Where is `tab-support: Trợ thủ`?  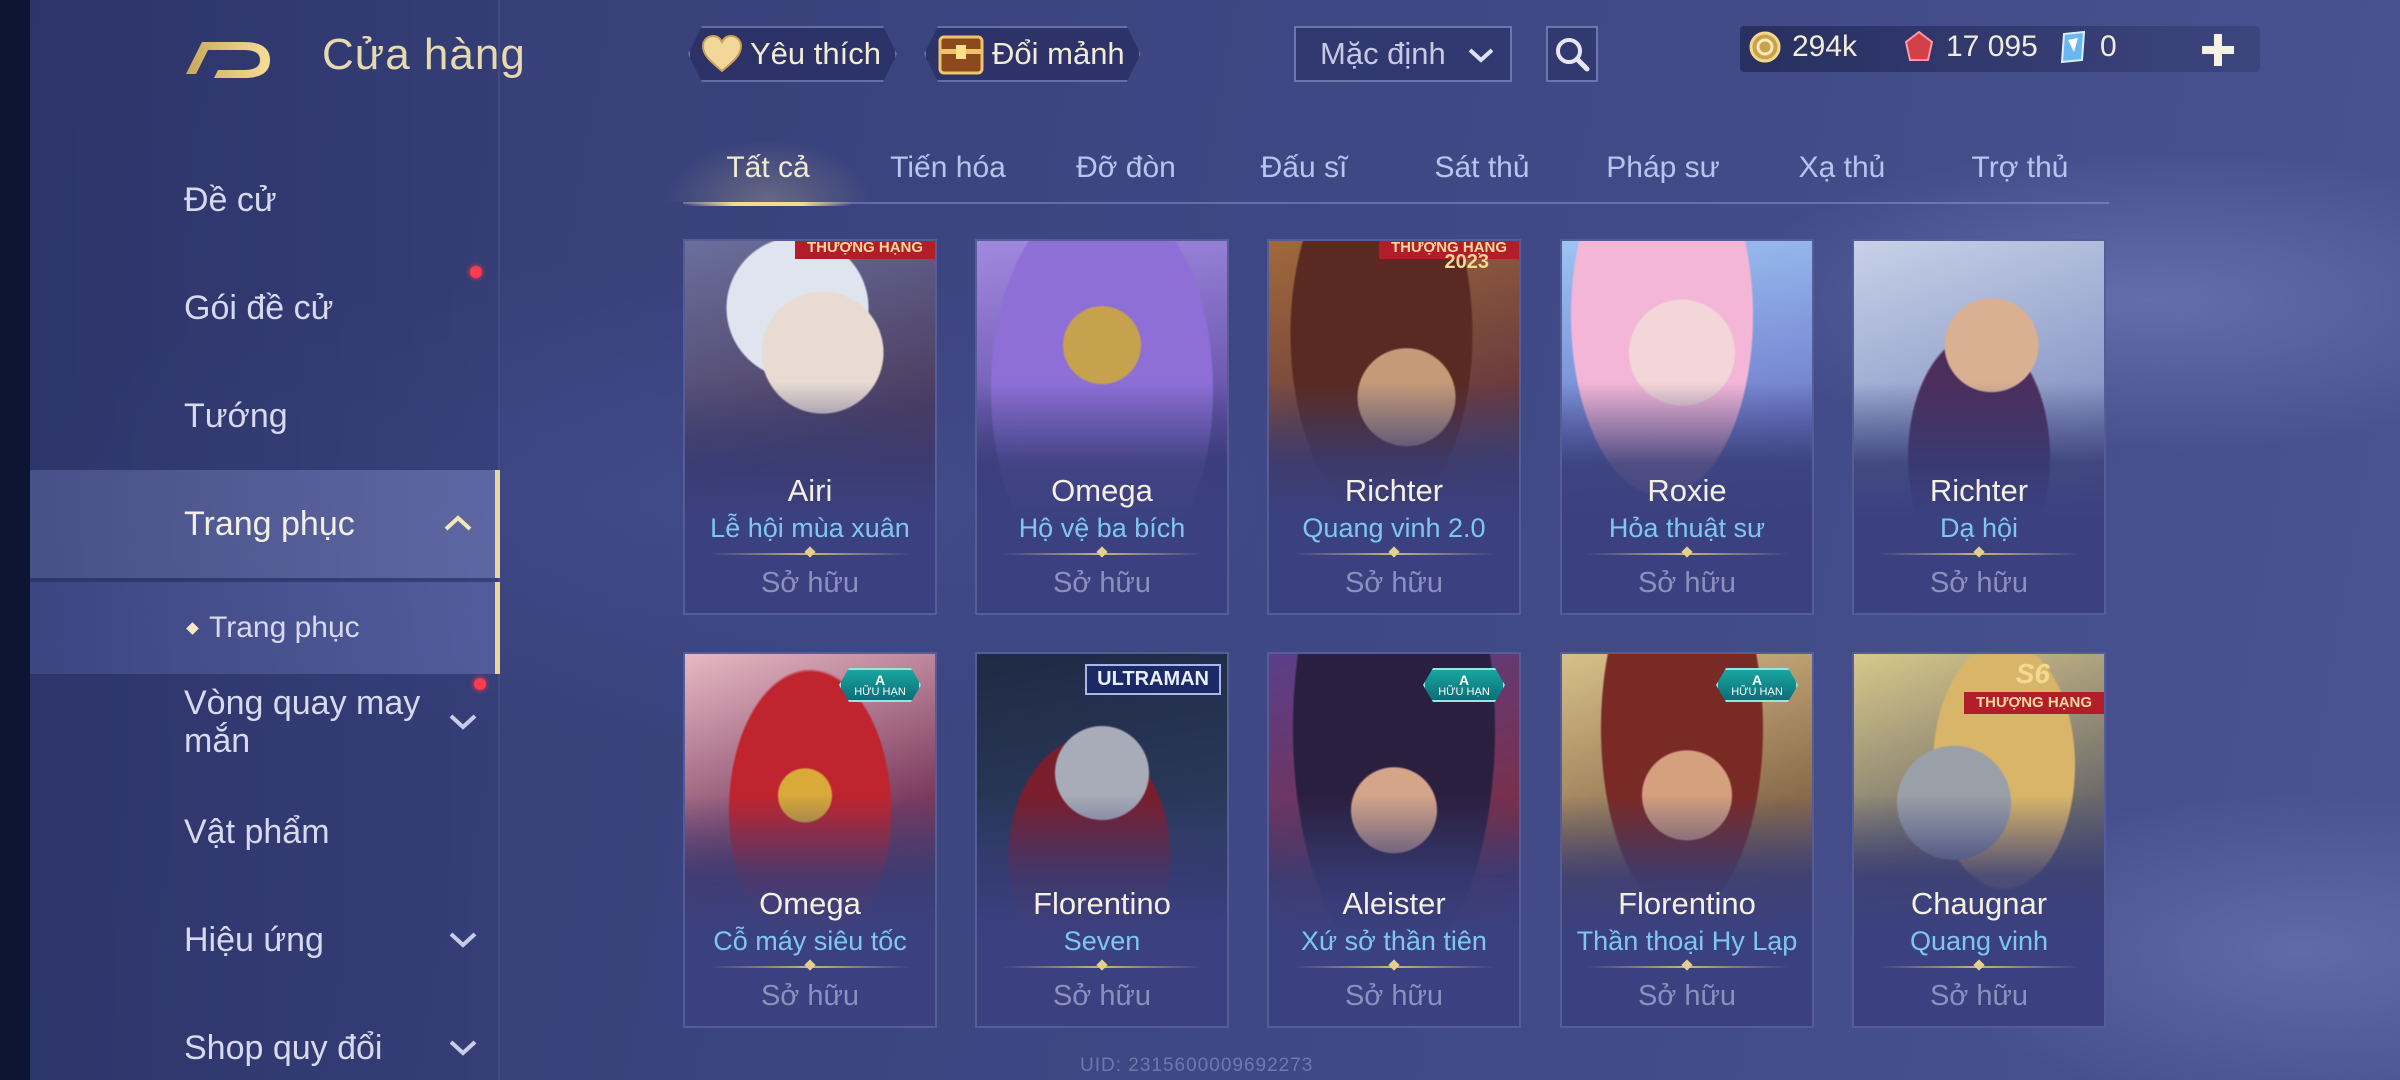
tab-support: Trợ thủ is located at coordinates (2020, 171).